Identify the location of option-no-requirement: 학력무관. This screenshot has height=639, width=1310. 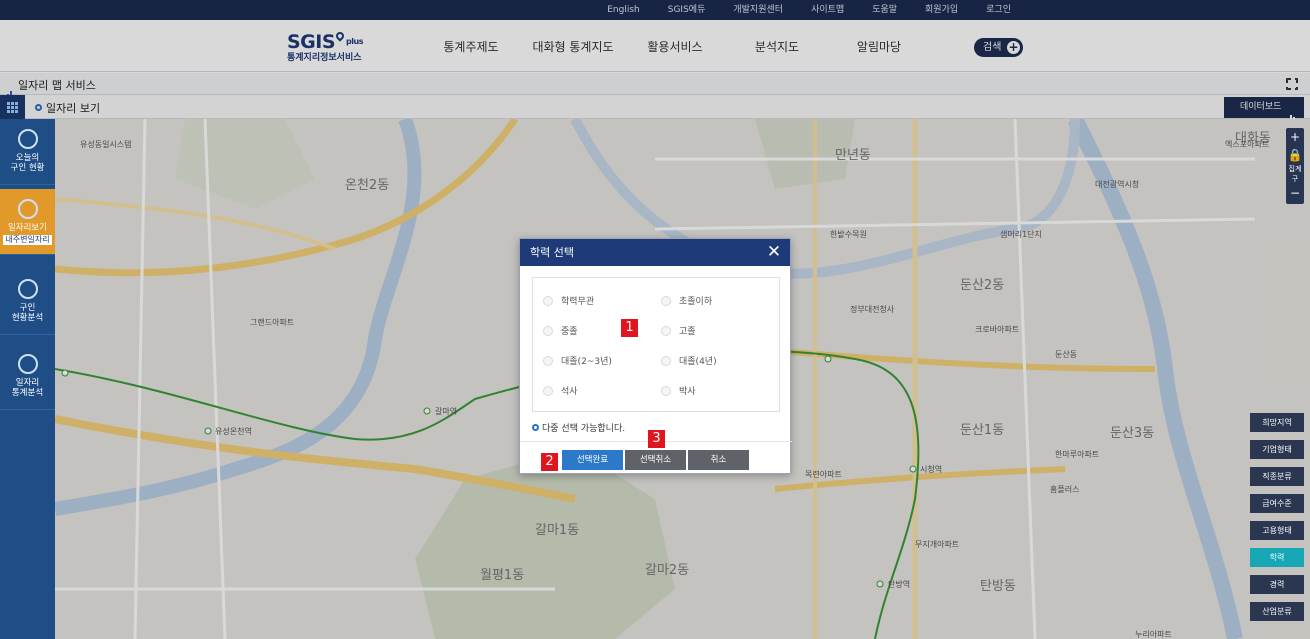
(568, 300).